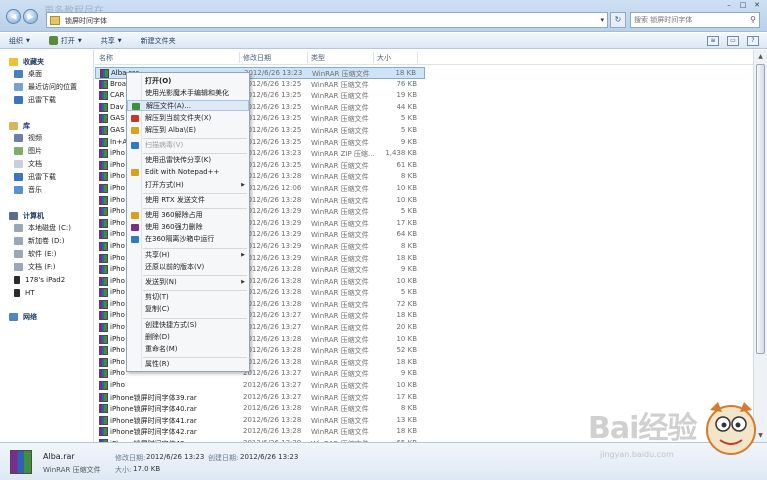  What do you see at coordinates (406, 106) in the screenshot?
I see `file-size: 44 KB` at bounding box center [406, 106].